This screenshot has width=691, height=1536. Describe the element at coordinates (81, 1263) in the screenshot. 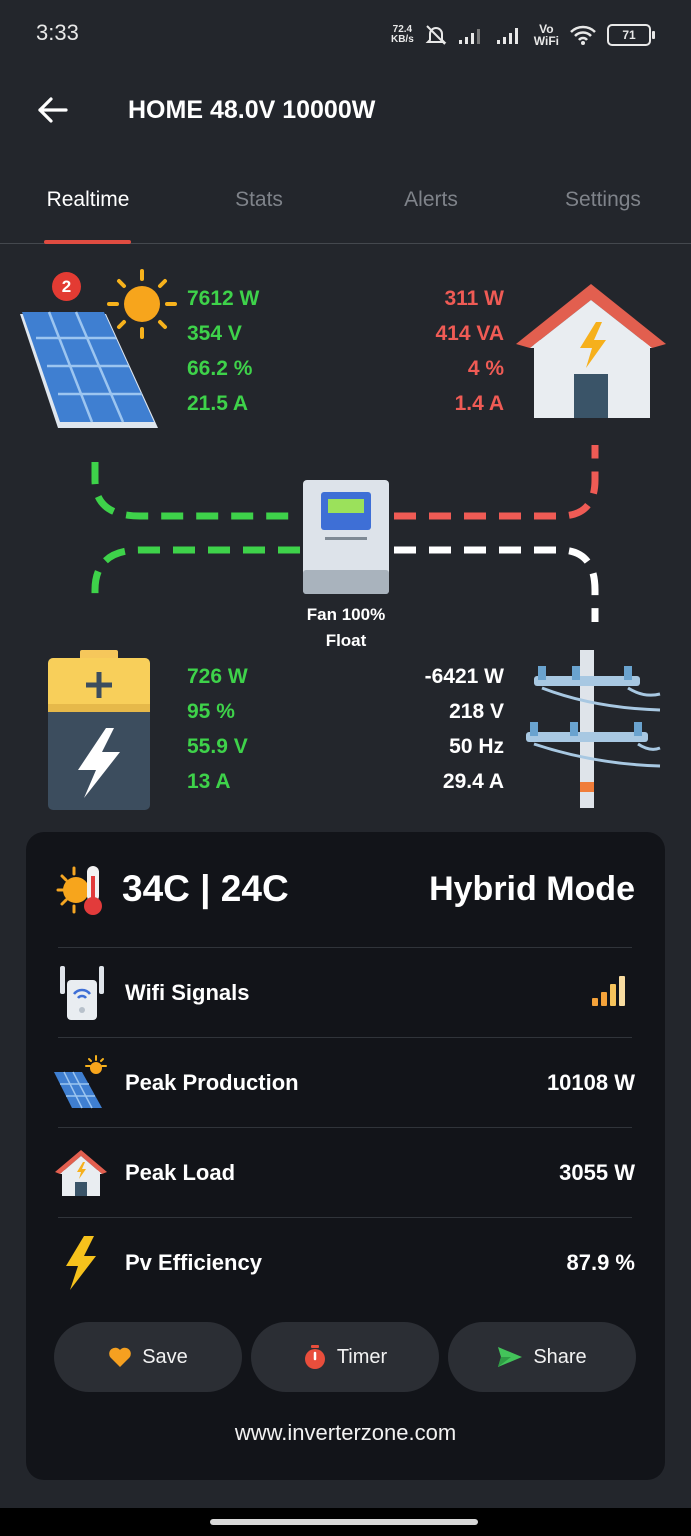

I see `lightning-icon` at that location.